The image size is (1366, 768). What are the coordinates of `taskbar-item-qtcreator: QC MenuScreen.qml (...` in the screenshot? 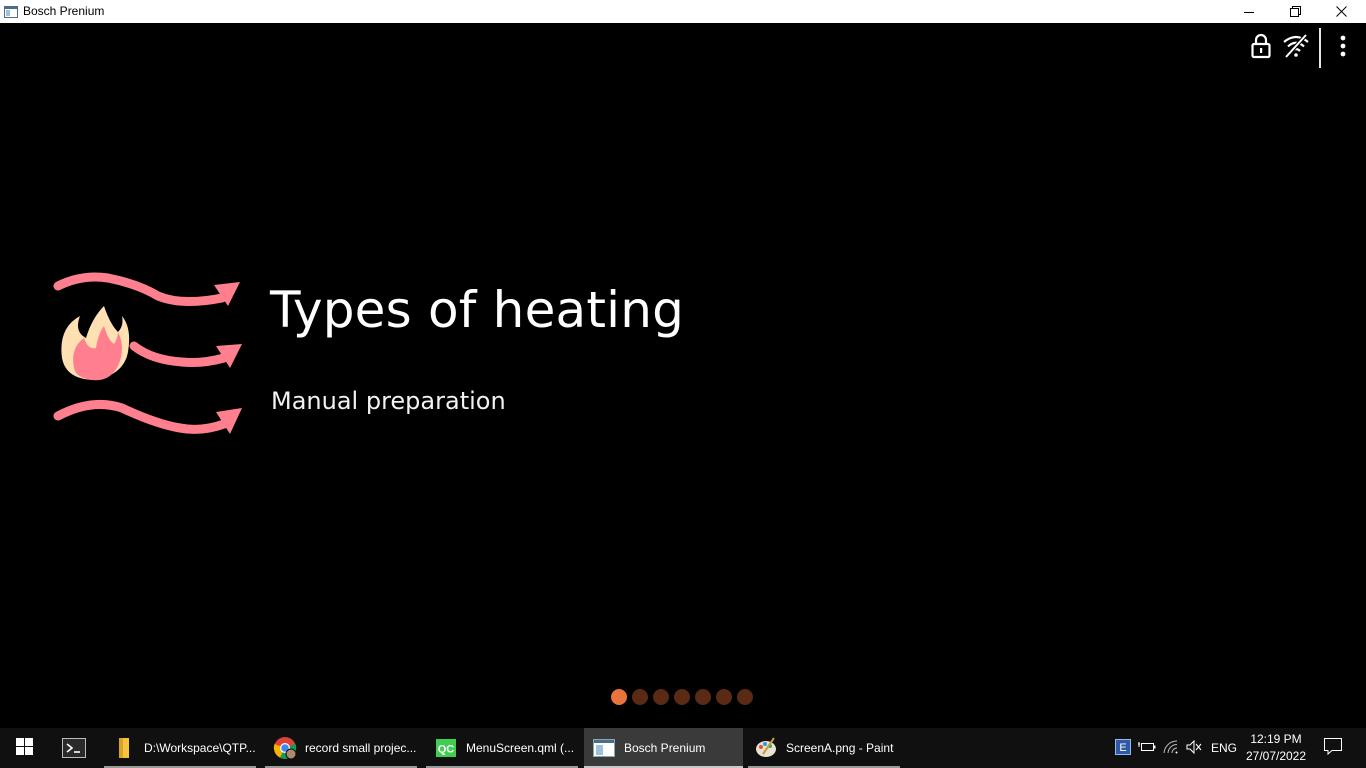 It's located at (502, 748).